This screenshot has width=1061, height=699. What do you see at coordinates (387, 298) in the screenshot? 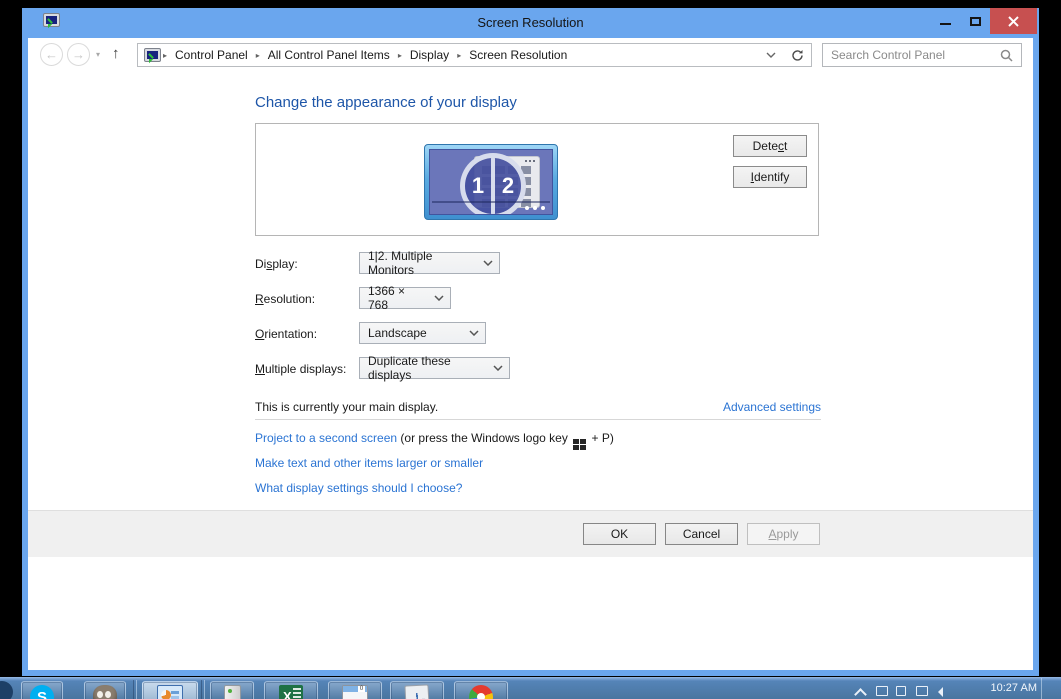
I see `resolution-dropdown-value: 1366 × 768` at bounding box center [387, 298].